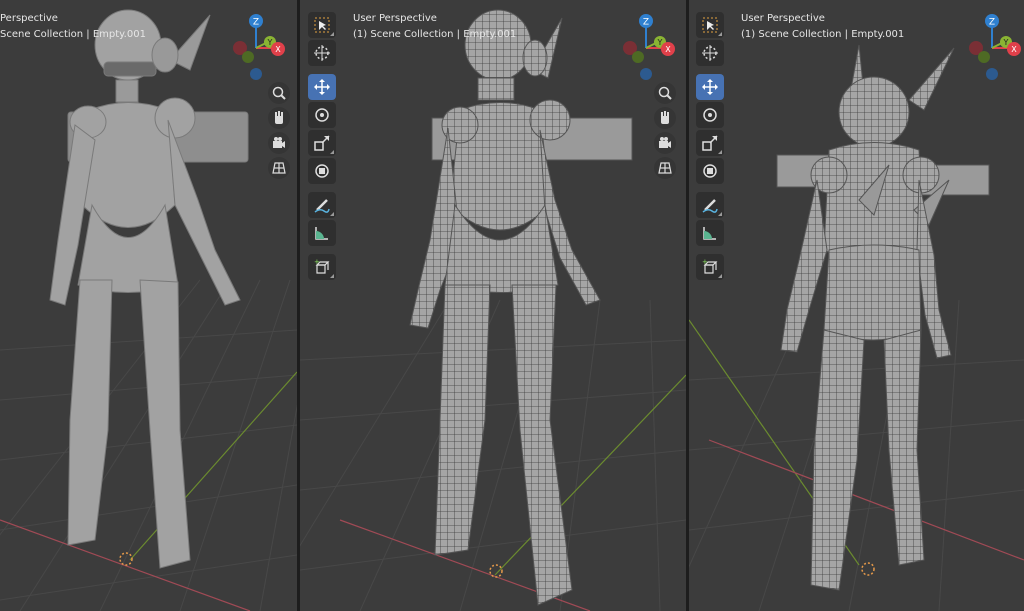 This screenshot has height=611, width=1024. I want to click on viewport-perspective-label: Perspective, so click(29, 18).